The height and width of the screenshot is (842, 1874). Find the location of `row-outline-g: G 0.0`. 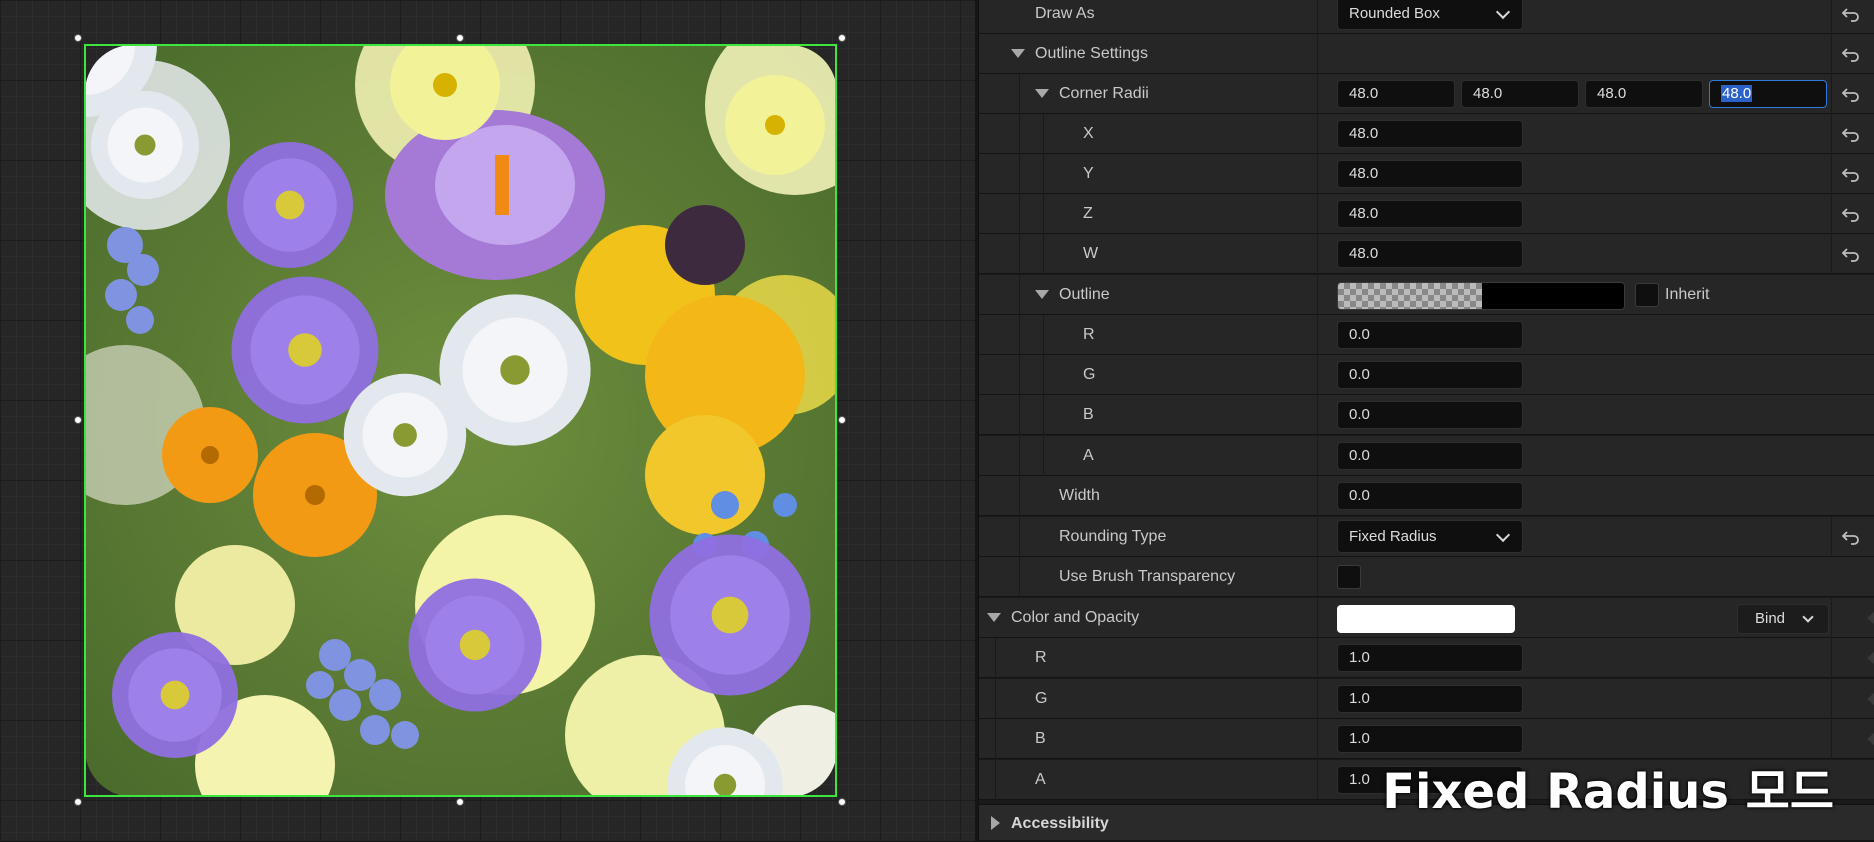

row-outline-g: G 0.0 is located at coordinates (1426, 375).